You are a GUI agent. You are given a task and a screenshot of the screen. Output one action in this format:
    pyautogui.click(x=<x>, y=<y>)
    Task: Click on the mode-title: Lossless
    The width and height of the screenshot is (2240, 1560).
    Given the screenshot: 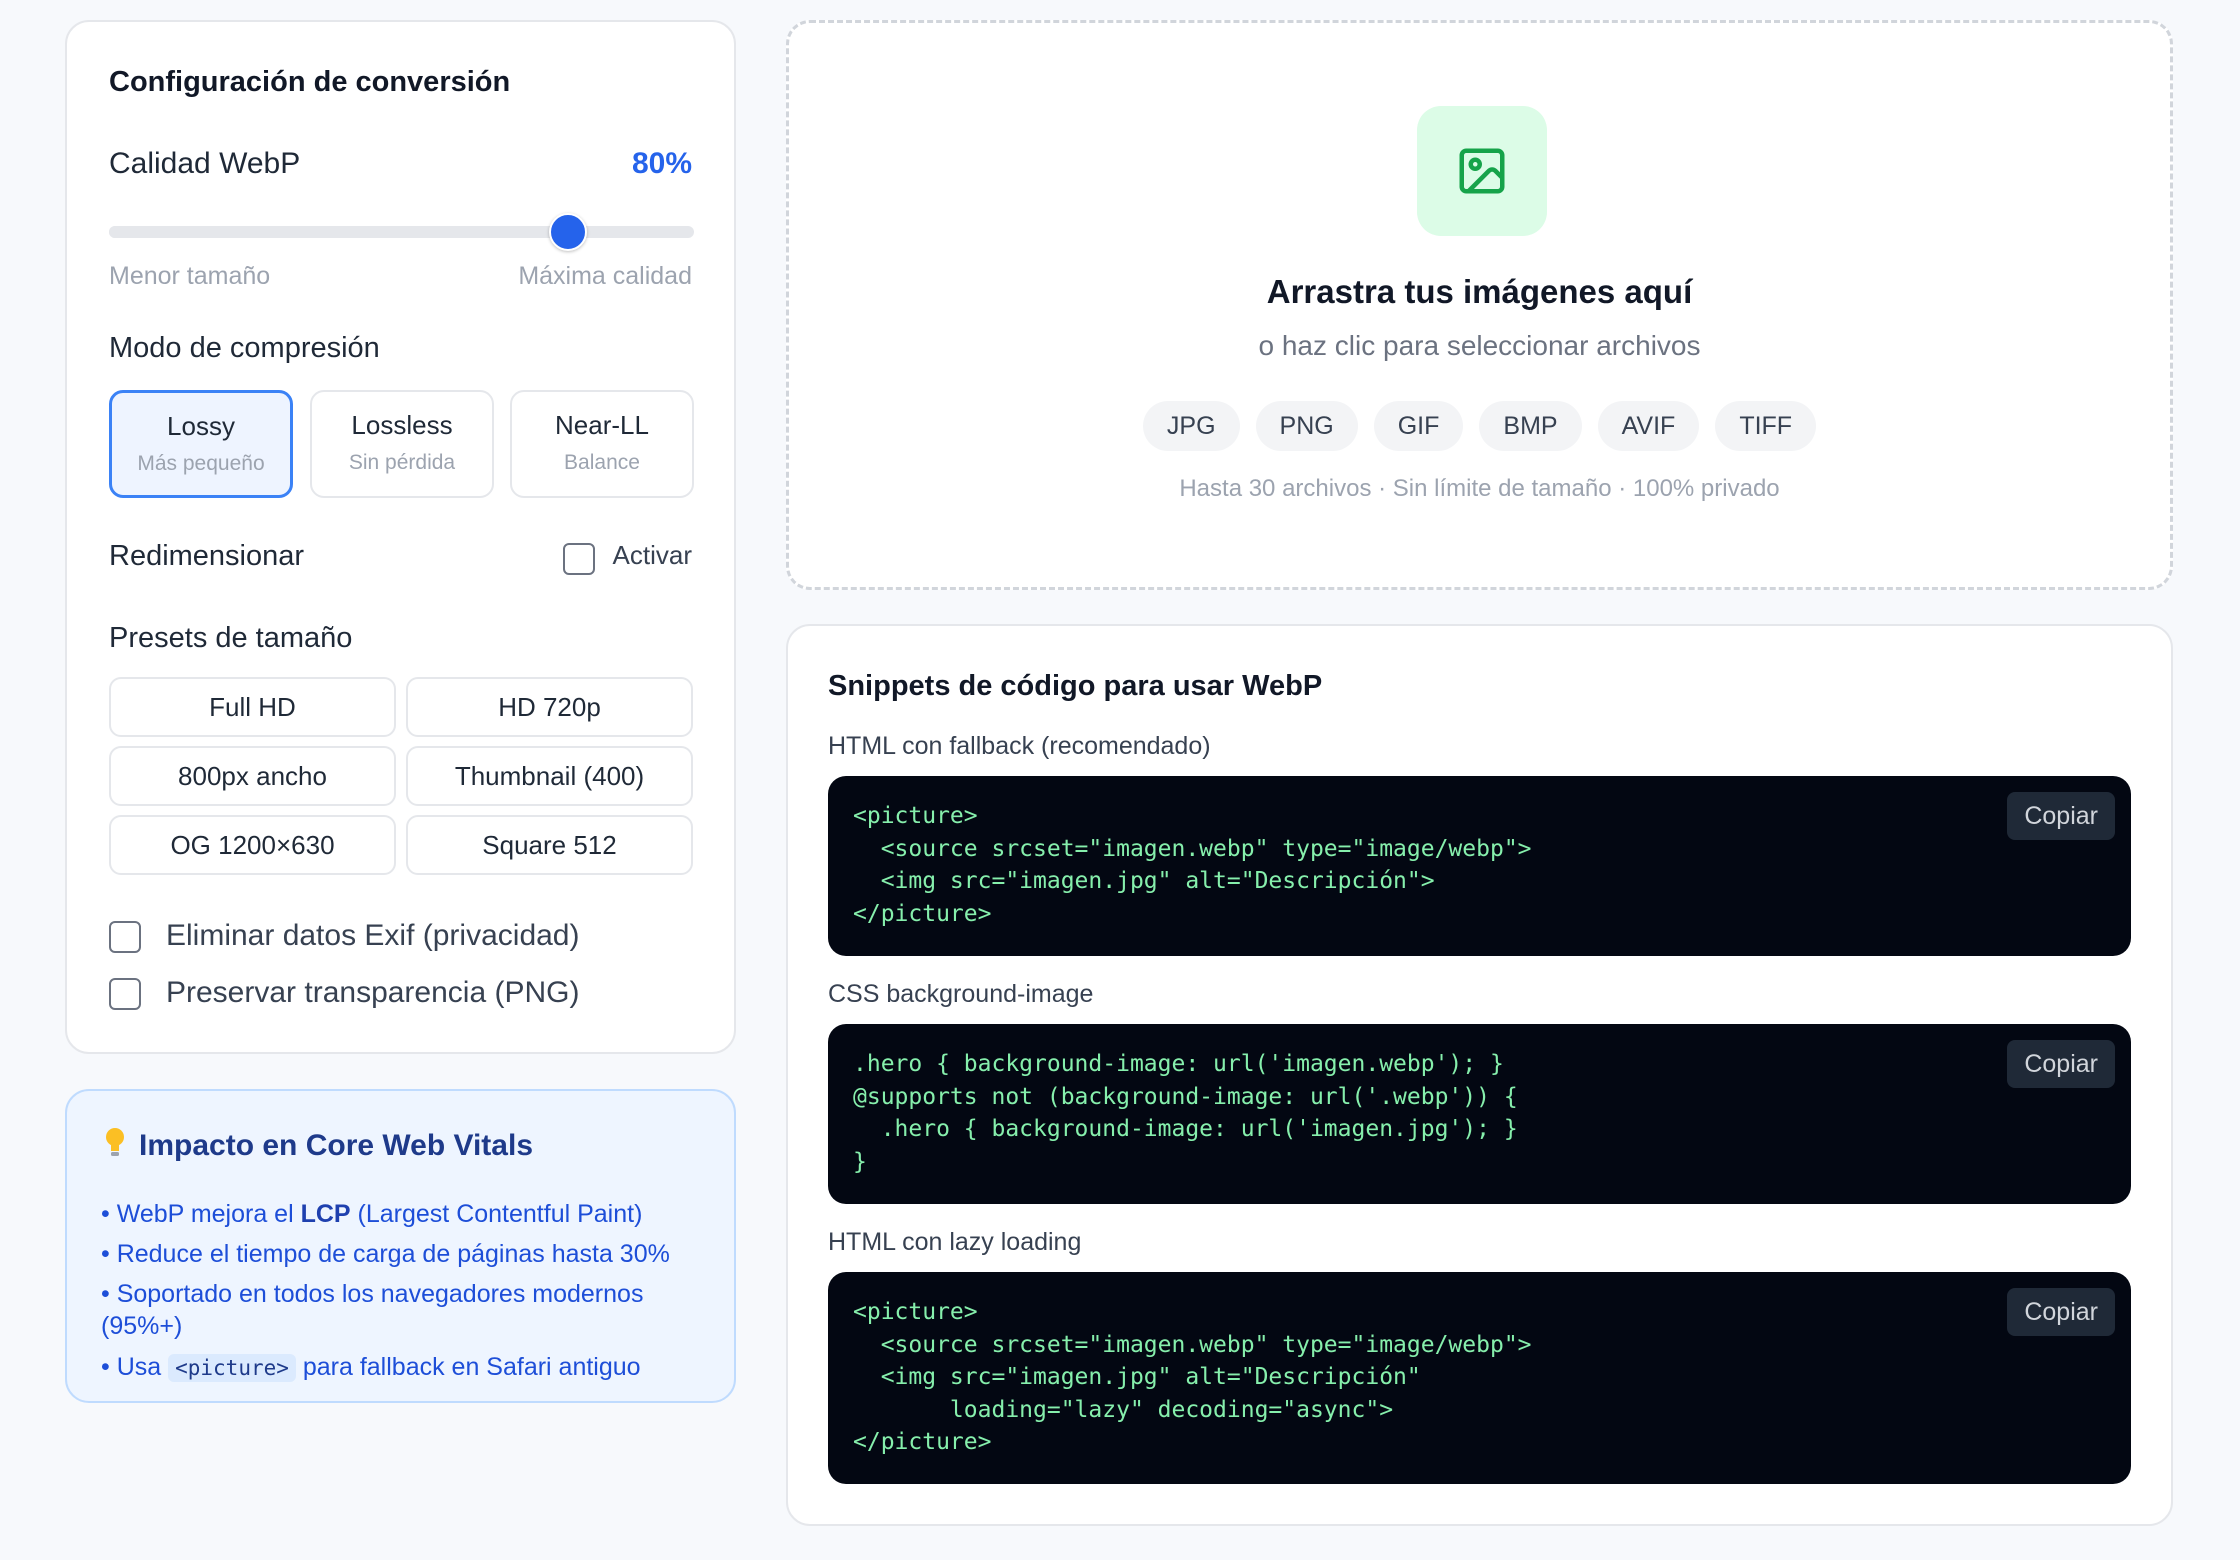 What is the action you would take?
    pyautogui.click(x=402, y=425)
    